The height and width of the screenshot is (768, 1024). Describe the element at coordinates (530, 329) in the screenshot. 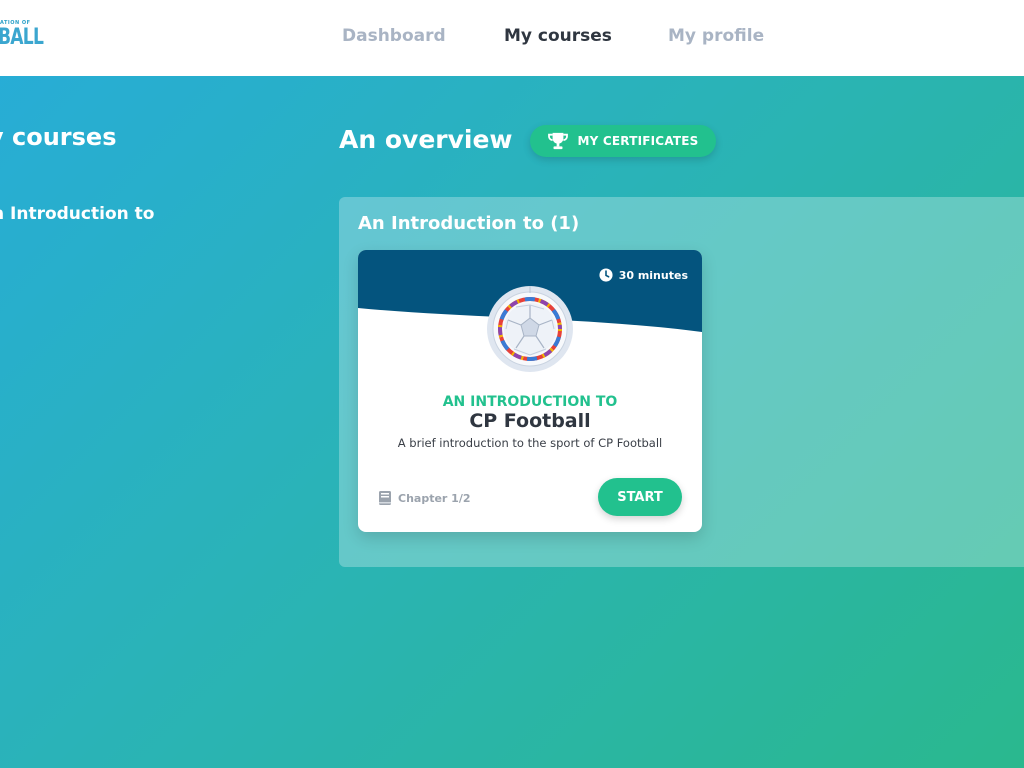

I see `soccer-ball-icon` at that location.